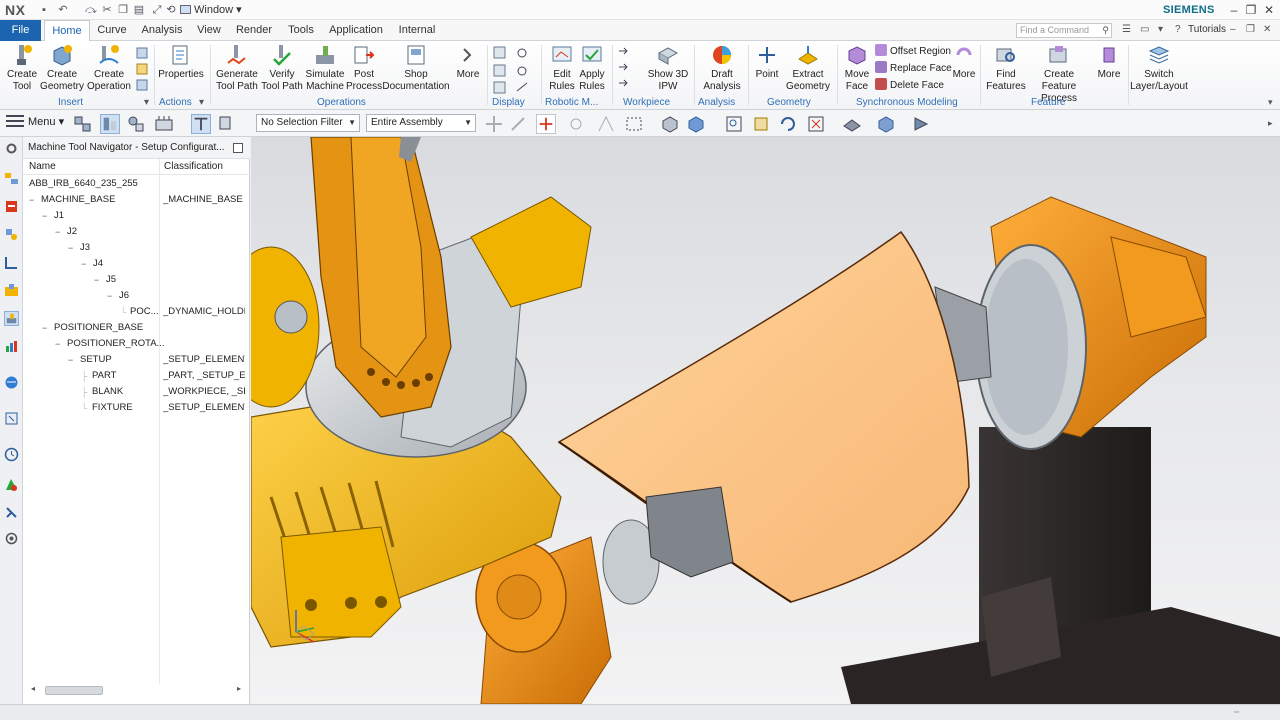 The height and width of the screenshot is (720, 1280). I want to click on offset-region-button: Offset Region, so click(913, 51).